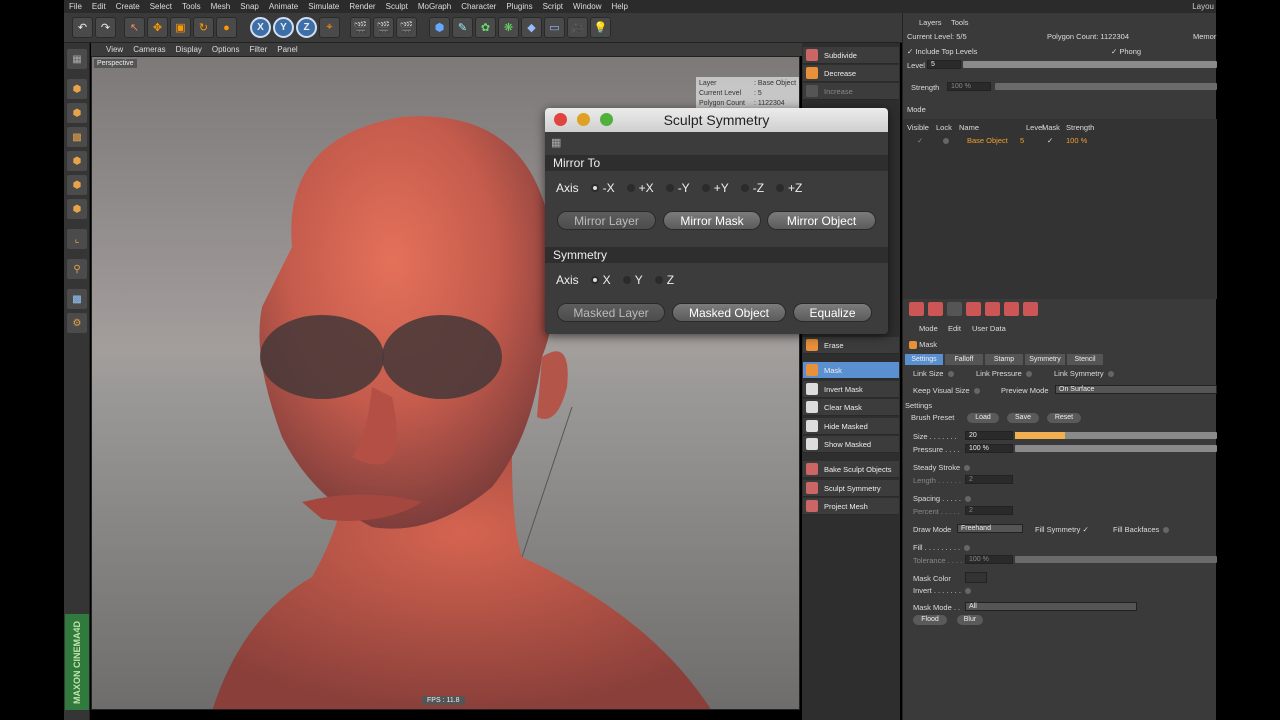 The height and width of the screenshot is (720, 1280). What do you see at coordinates (560, 119) in the screenshot?
I see `close-icon` at bounding box center [560, 119].